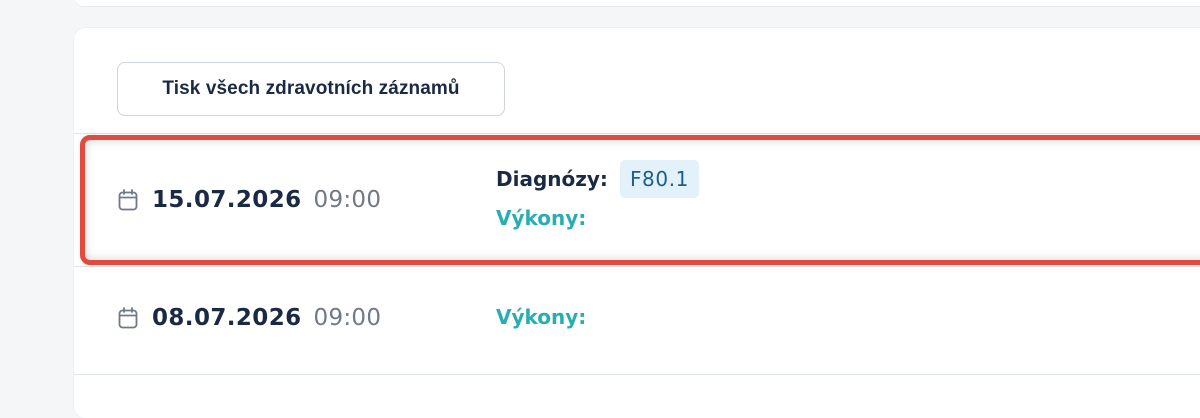 This screenshot has width=1200, height=418. Describe the element at coordinates (227, 200) in the screenshot. I see `record-date: 15.07.2026` at that location.